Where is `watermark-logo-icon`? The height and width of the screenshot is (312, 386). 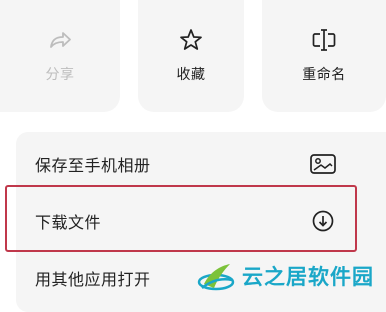
watermark-logo-icon is located at coordinates (216, 277).